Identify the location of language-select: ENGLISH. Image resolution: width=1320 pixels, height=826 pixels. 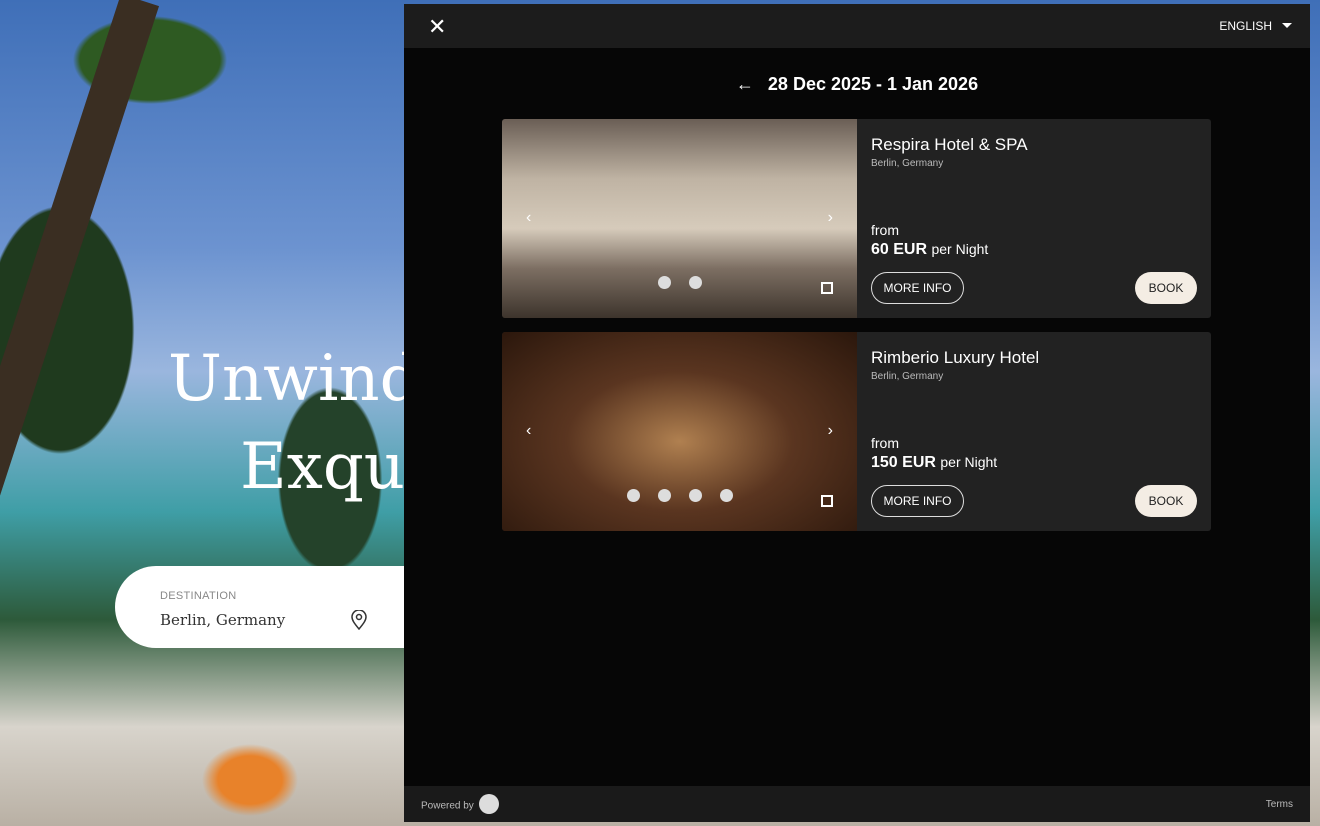
(1255, 26).